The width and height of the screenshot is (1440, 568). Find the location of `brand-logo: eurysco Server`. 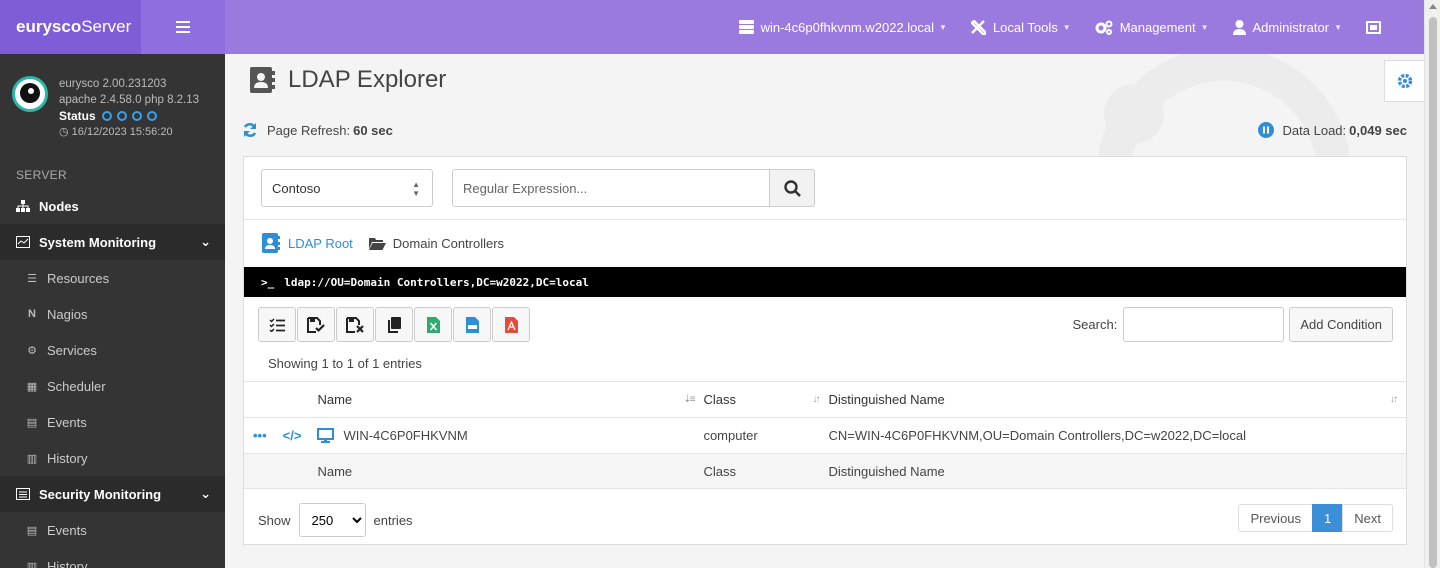

brand-logo: eurysco Server is located at coordinates (70, 27).